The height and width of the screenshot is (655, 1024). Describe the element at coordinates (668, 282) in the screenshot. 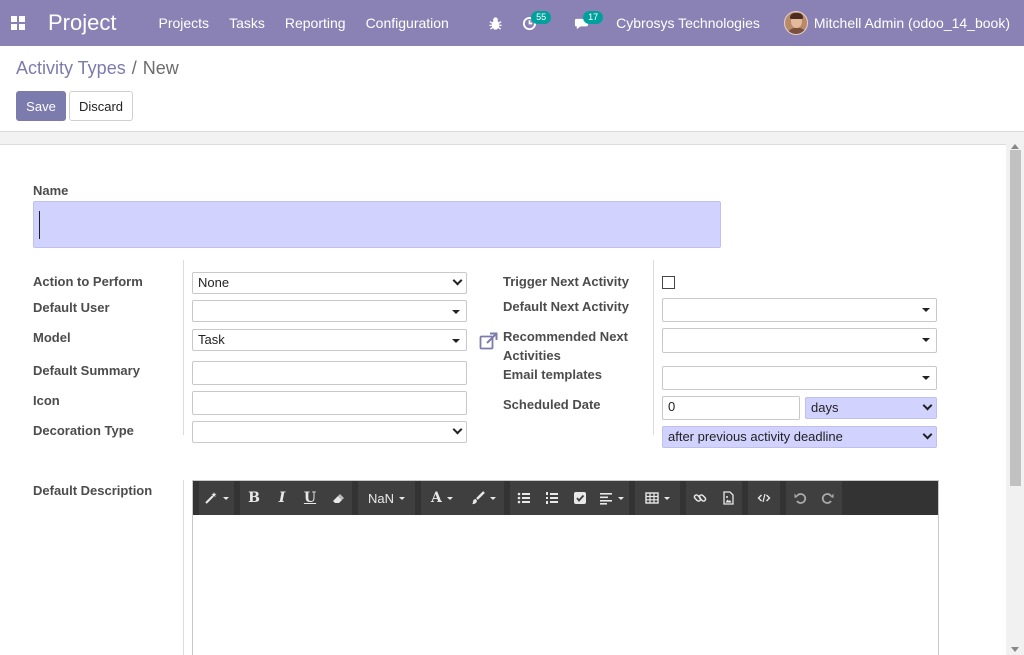

I see `trigger-next-activity-checkbox` at that location.